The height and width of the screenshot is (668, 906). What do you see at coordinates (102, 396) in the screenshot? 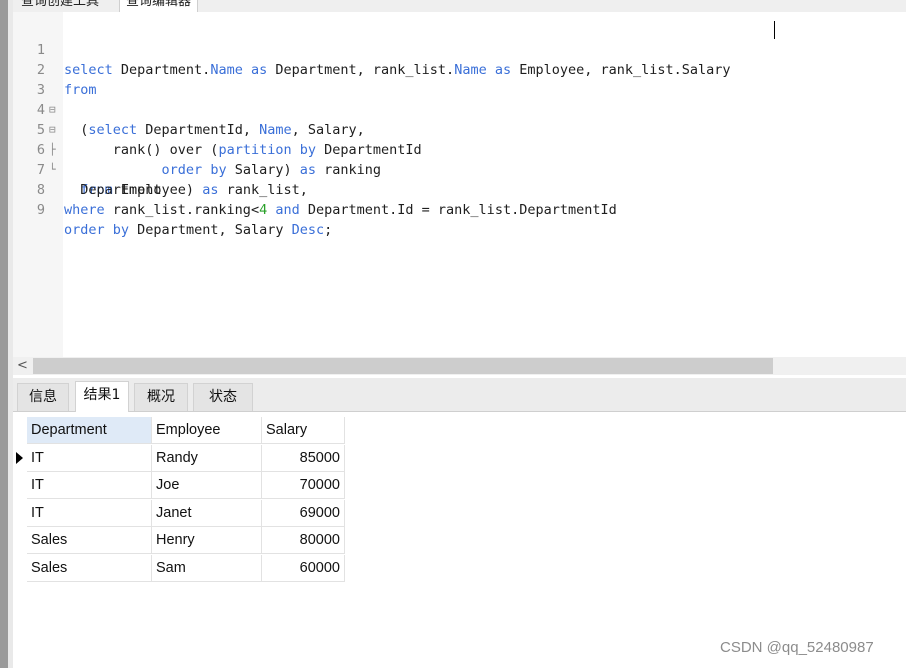
I see `tab-result1: 结果1` at bounding box center [102, 396].